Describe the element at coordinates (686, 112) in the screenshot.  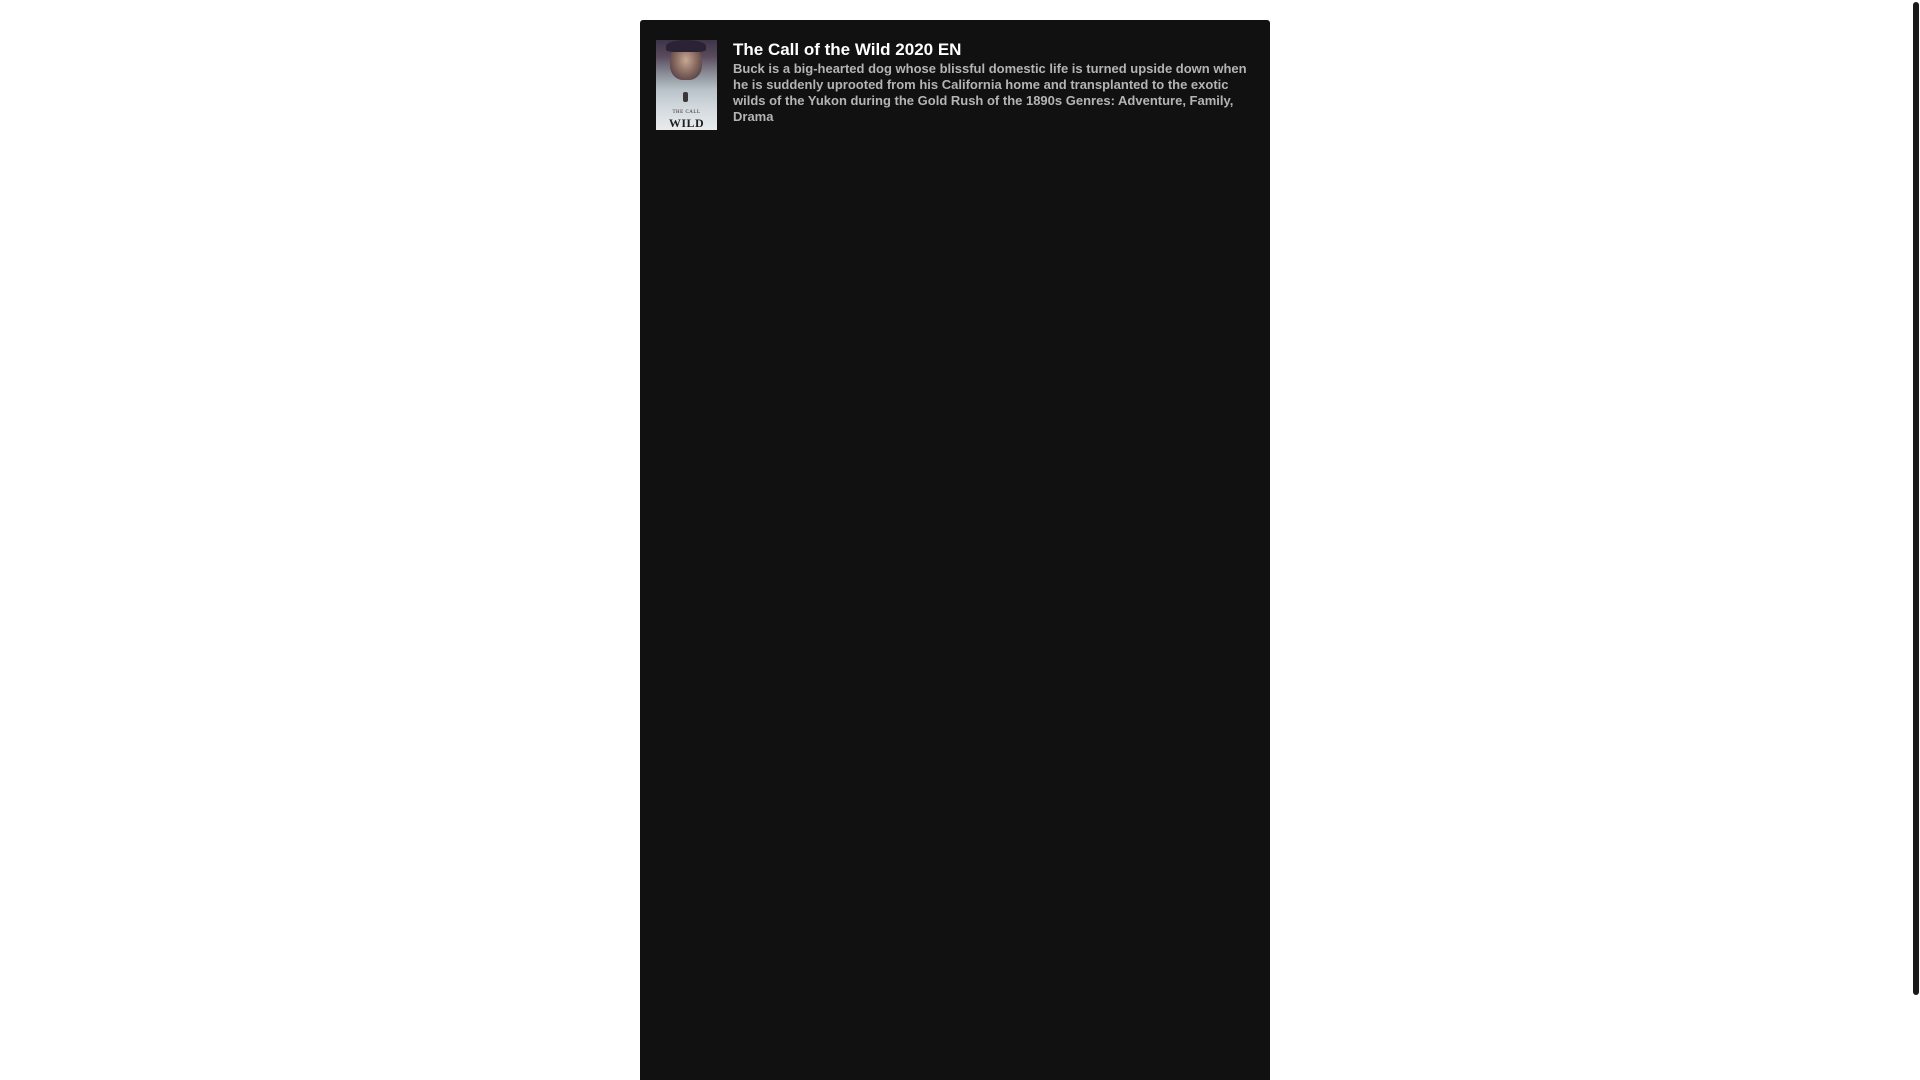
I see `poster-title-line1: THE CALL` at that location.